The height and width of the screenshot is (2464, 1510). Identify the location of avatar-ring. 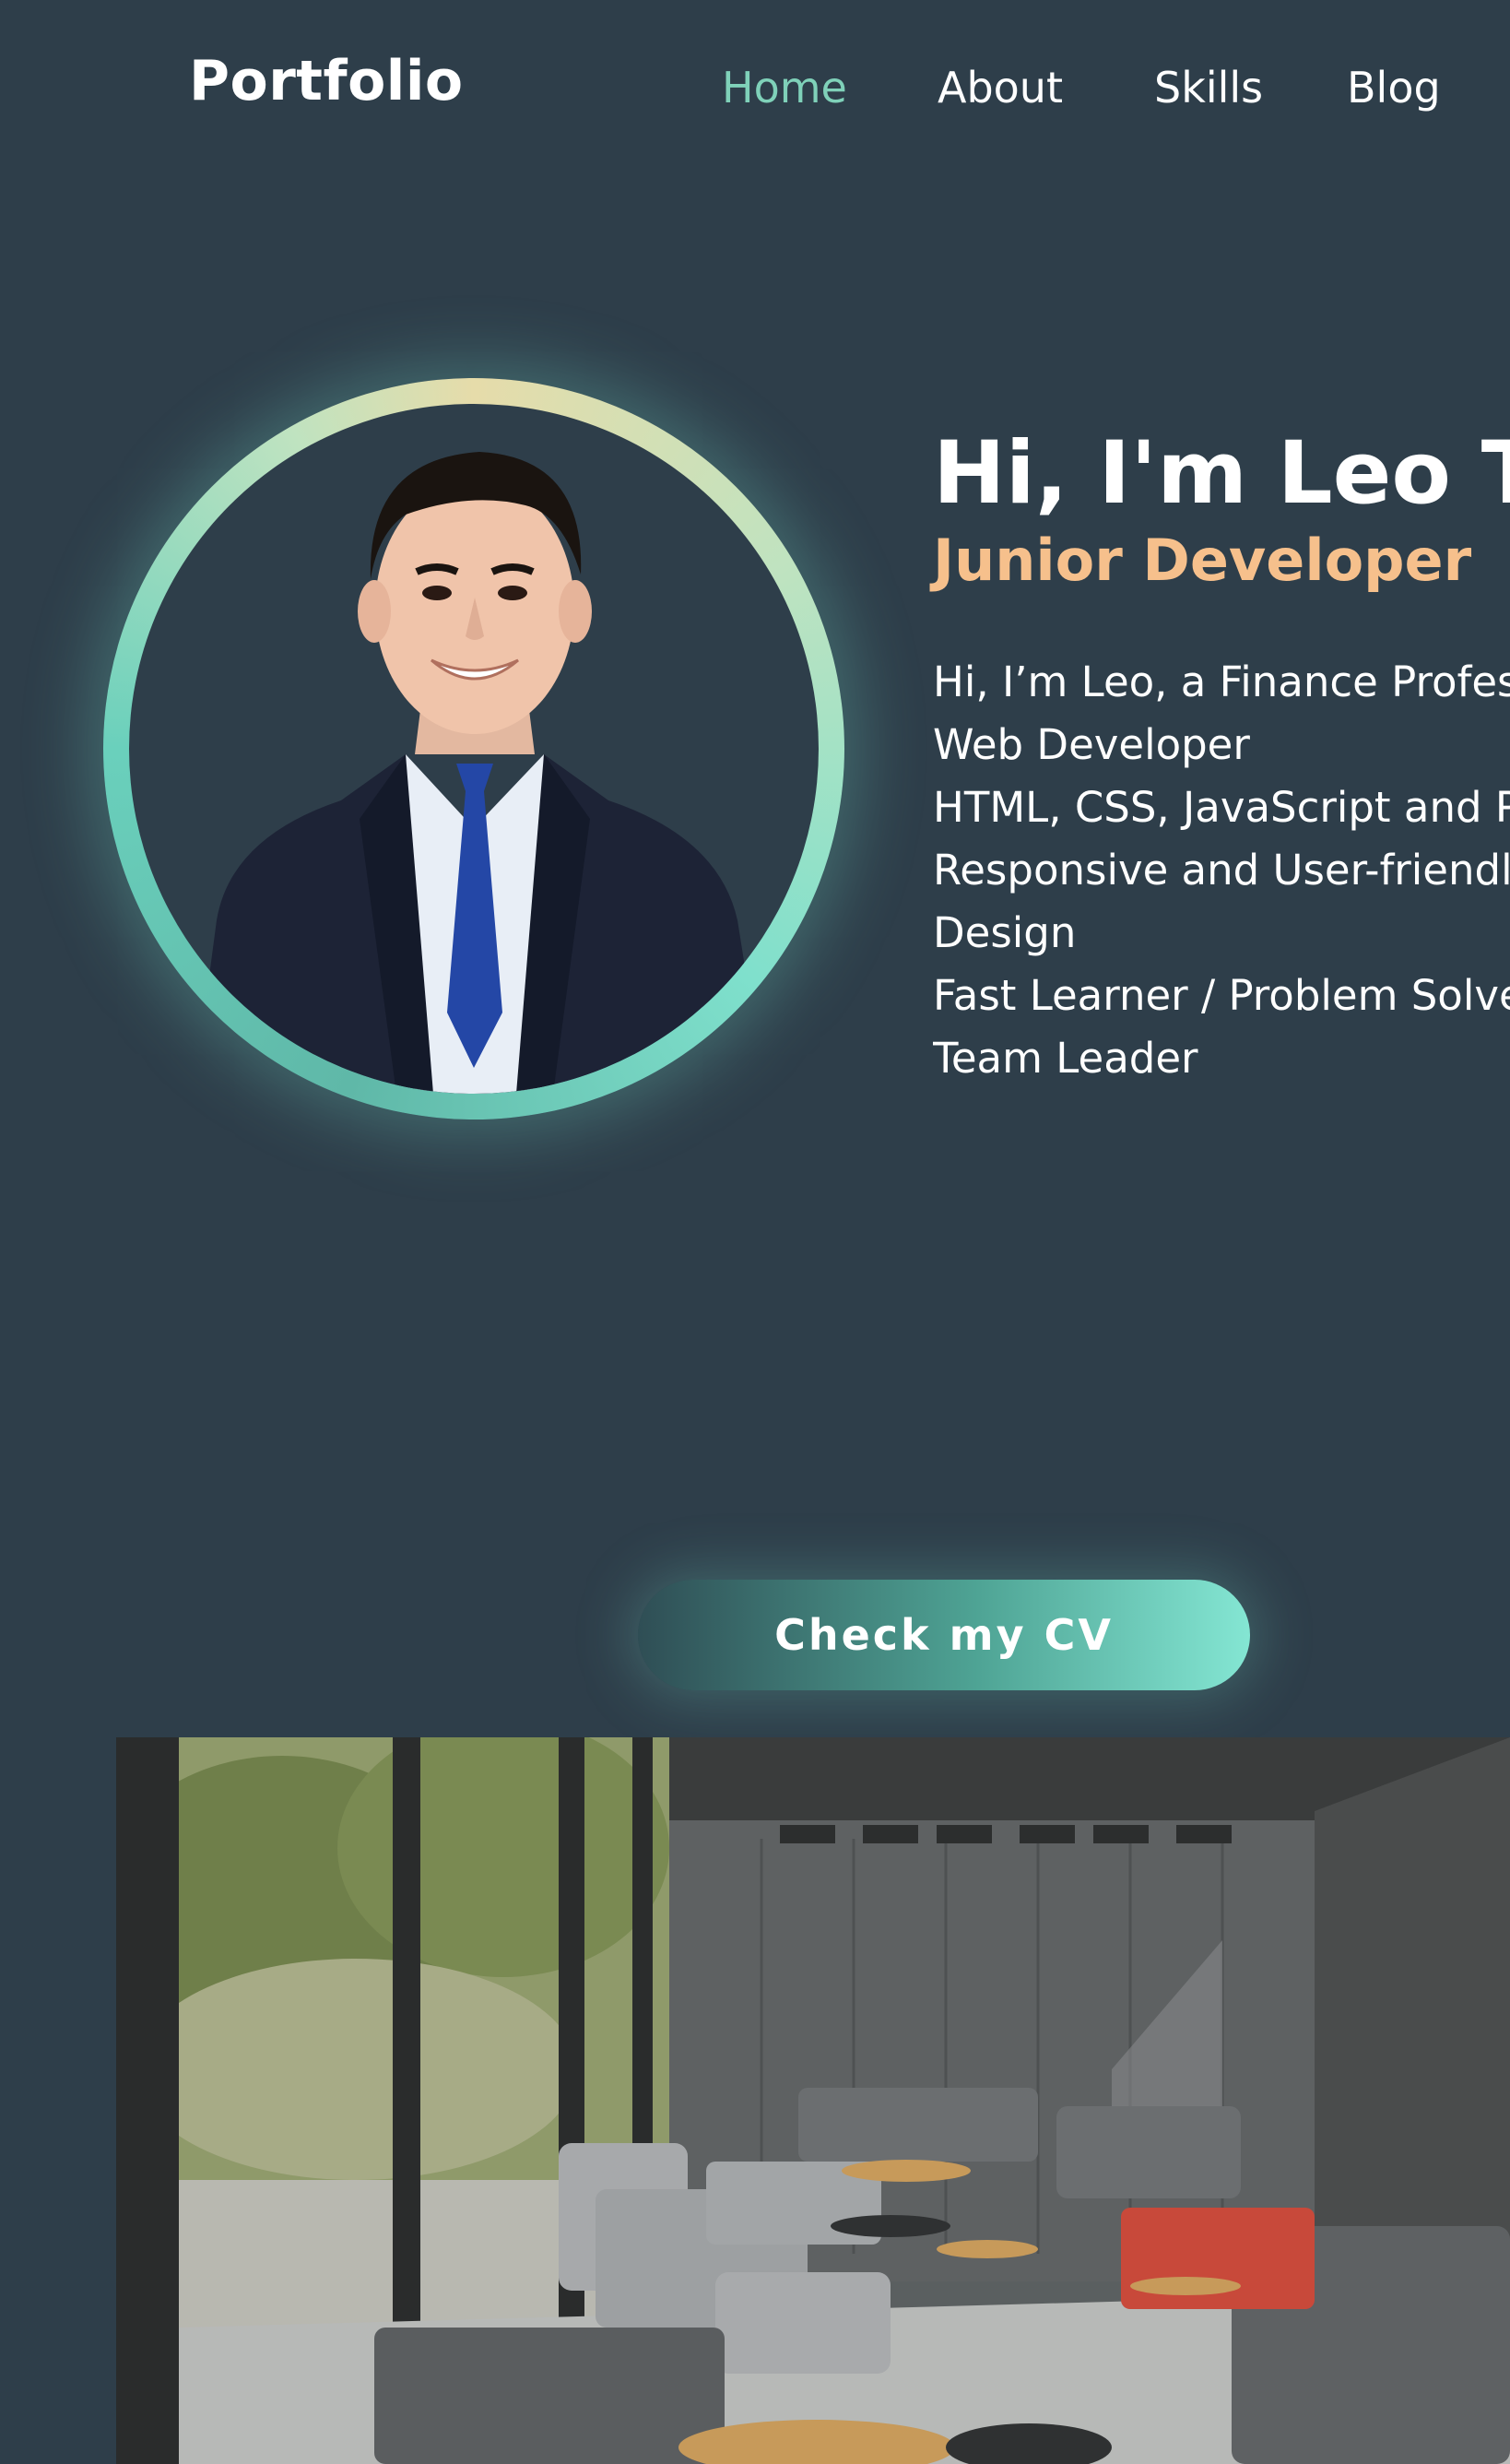
(473, 749).